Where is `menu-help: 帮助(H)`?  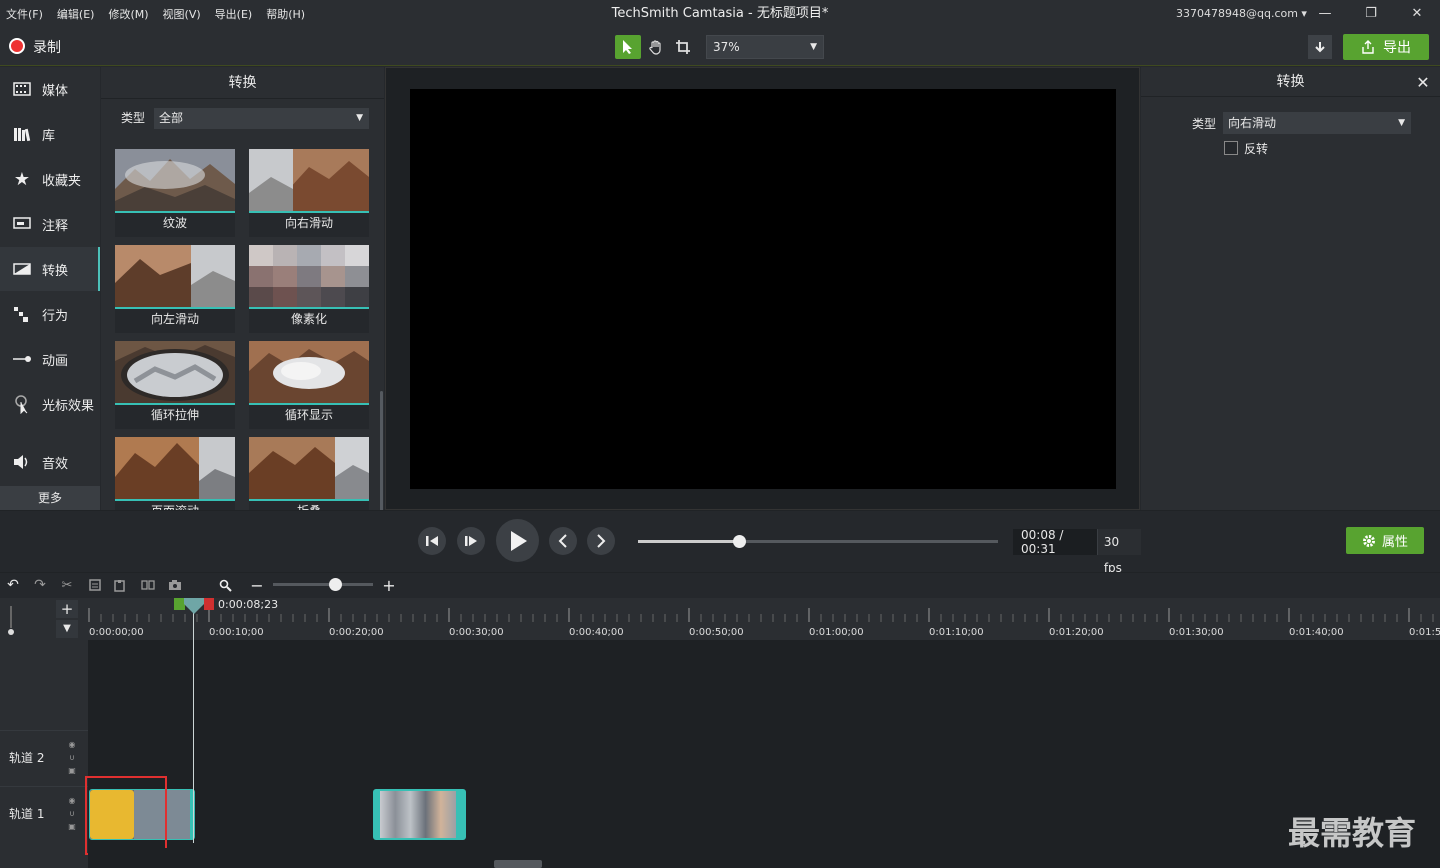
menu-help: 帮助(H) is located at coordinates (285, 14).